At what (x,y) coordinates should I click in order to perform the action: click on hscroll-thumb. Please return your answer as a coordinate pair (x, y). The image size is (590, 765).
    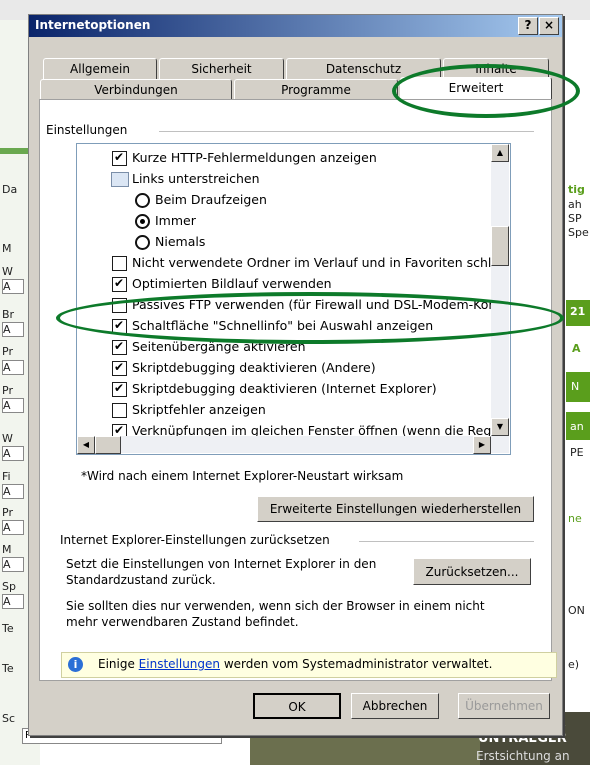
    Looking at the image, I should click on (108, 445).